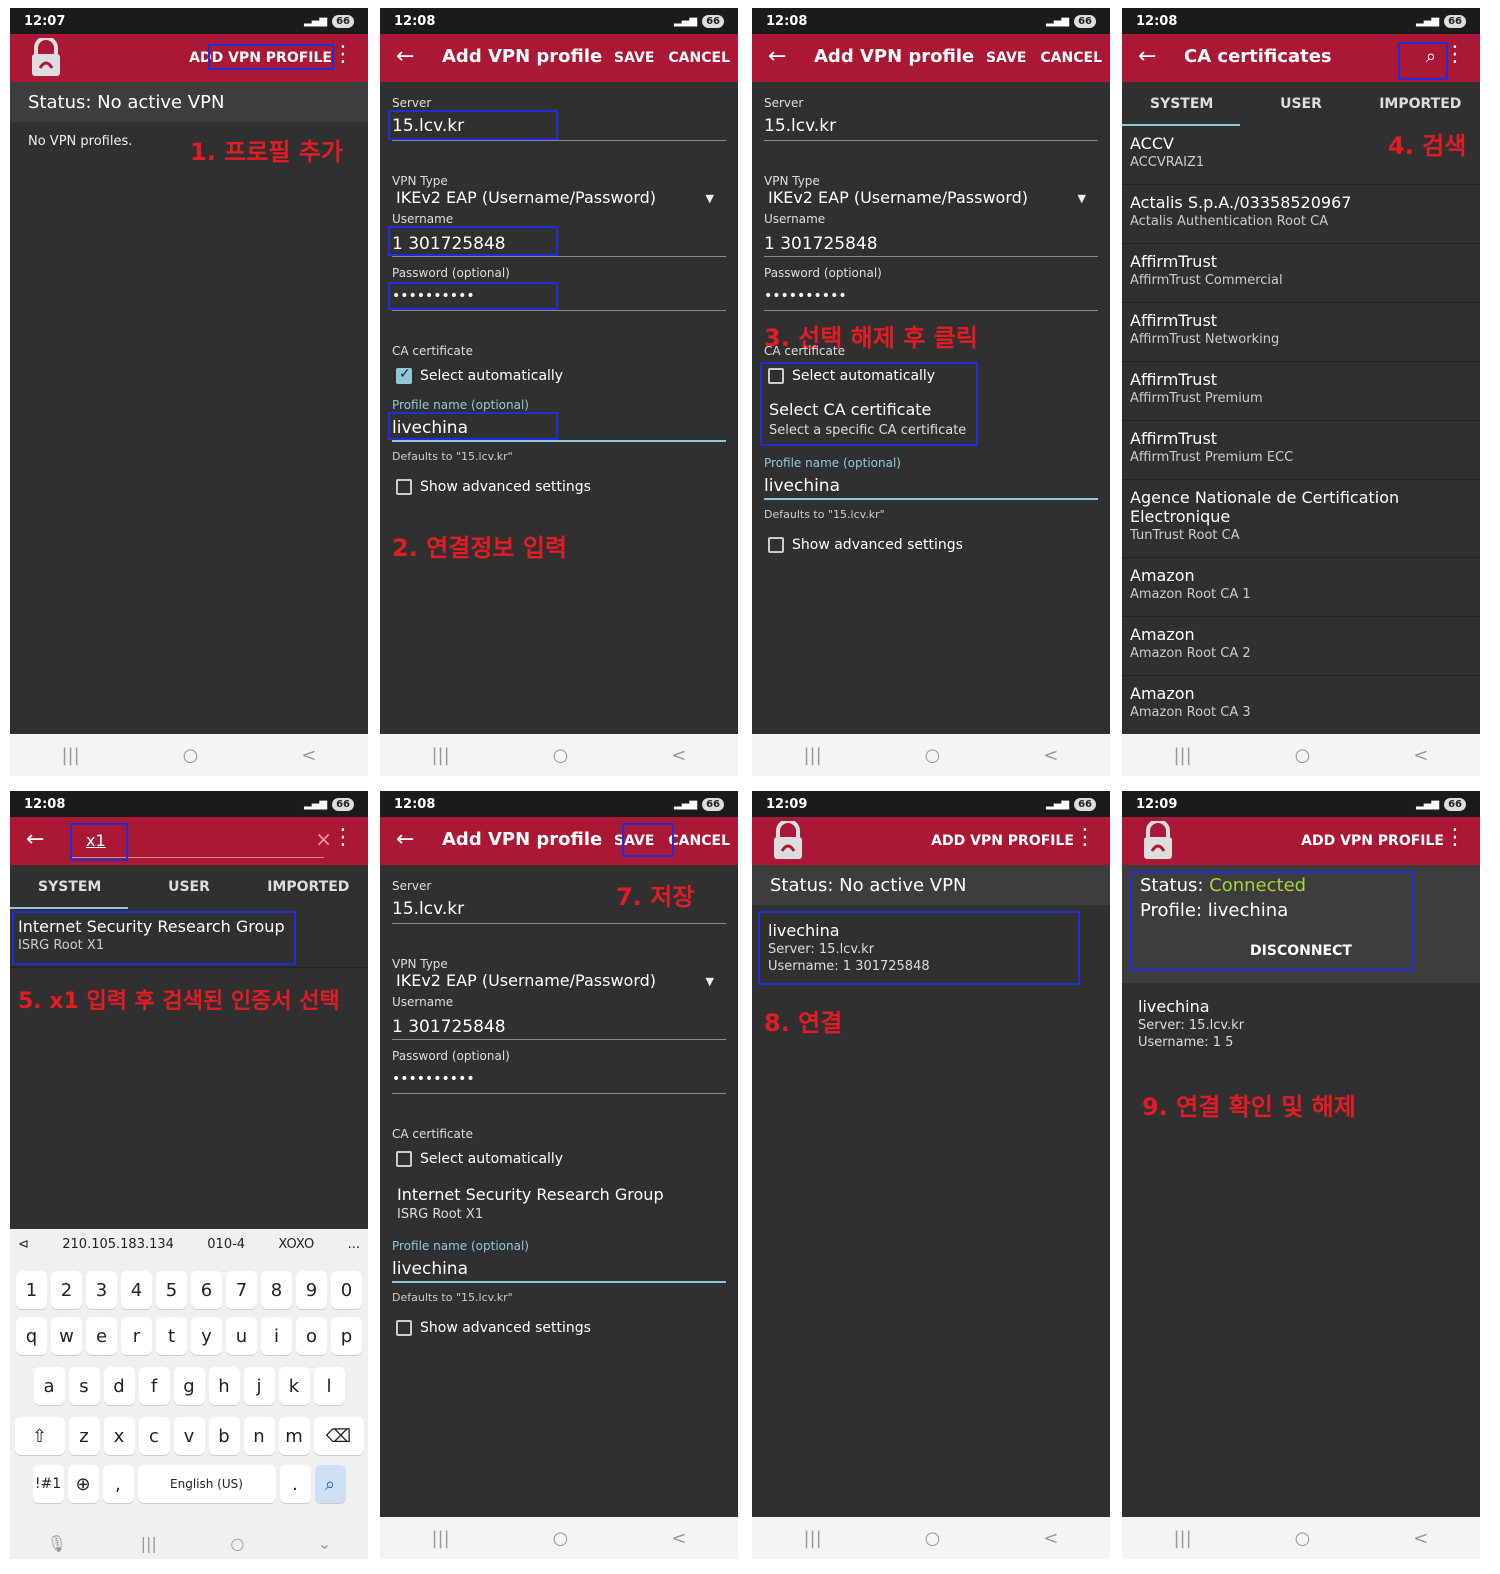 Image resolution: width=1500 pixels, height=1574 pixels. I want to click on key: 2, so click(66, 1290).